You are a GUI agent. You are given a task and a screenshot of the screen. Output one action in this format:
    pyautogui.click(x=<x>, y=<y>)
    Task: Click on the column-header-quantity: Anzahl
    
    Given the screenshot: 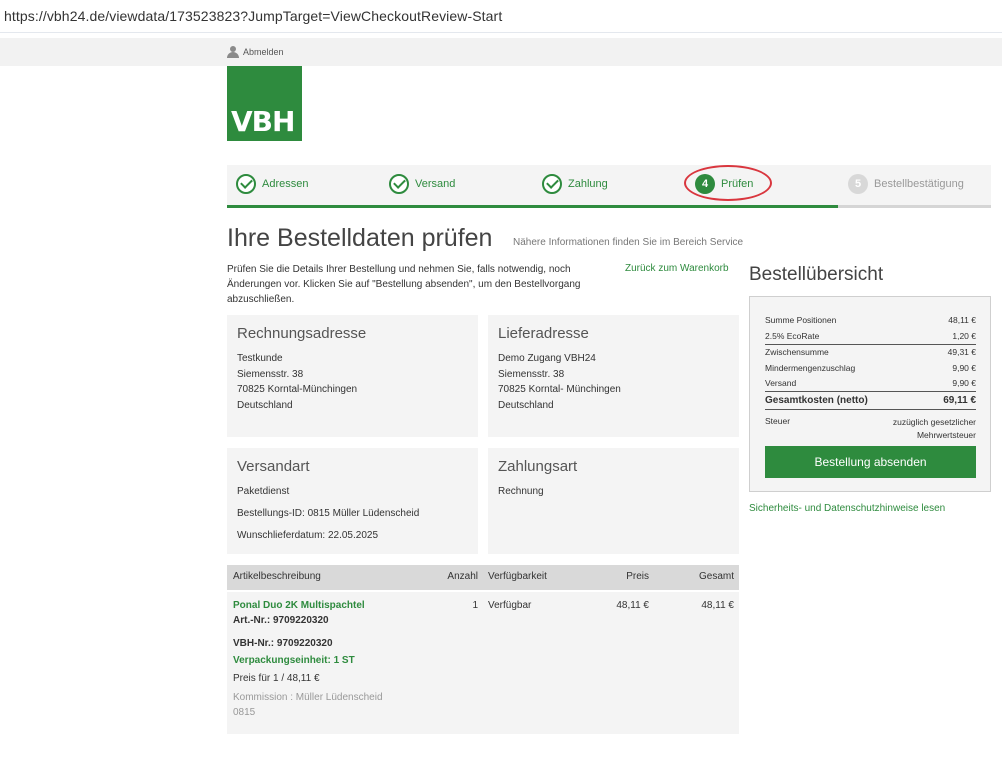 What is the action you would take?
    pyautogui.click(x=462, y=576)
    